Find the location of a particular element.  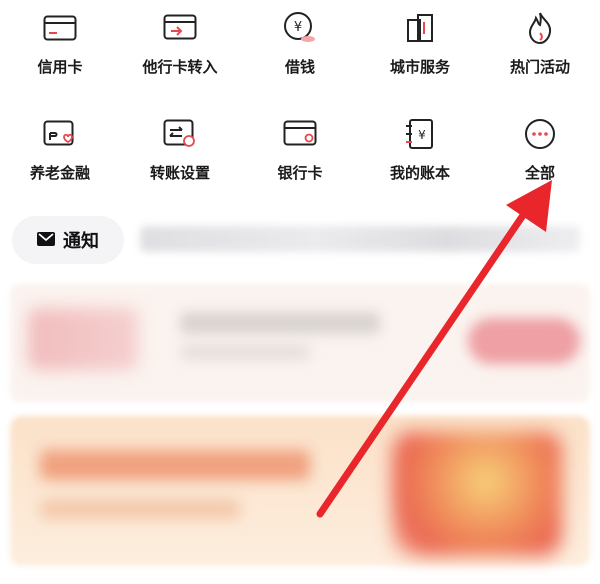

shortcut-pension-finance: 养老金融 is located at coordinates (60, 149).